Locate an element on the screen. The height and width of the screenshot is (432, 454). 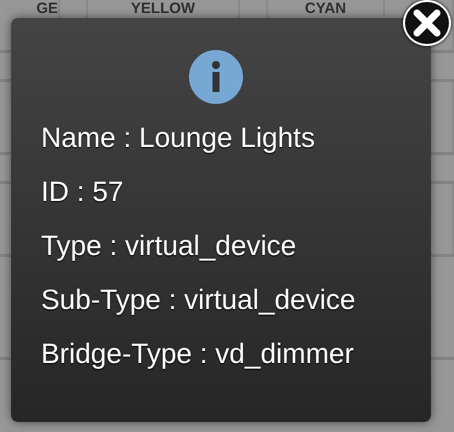
info-icon is located at coordinates (216, 77).